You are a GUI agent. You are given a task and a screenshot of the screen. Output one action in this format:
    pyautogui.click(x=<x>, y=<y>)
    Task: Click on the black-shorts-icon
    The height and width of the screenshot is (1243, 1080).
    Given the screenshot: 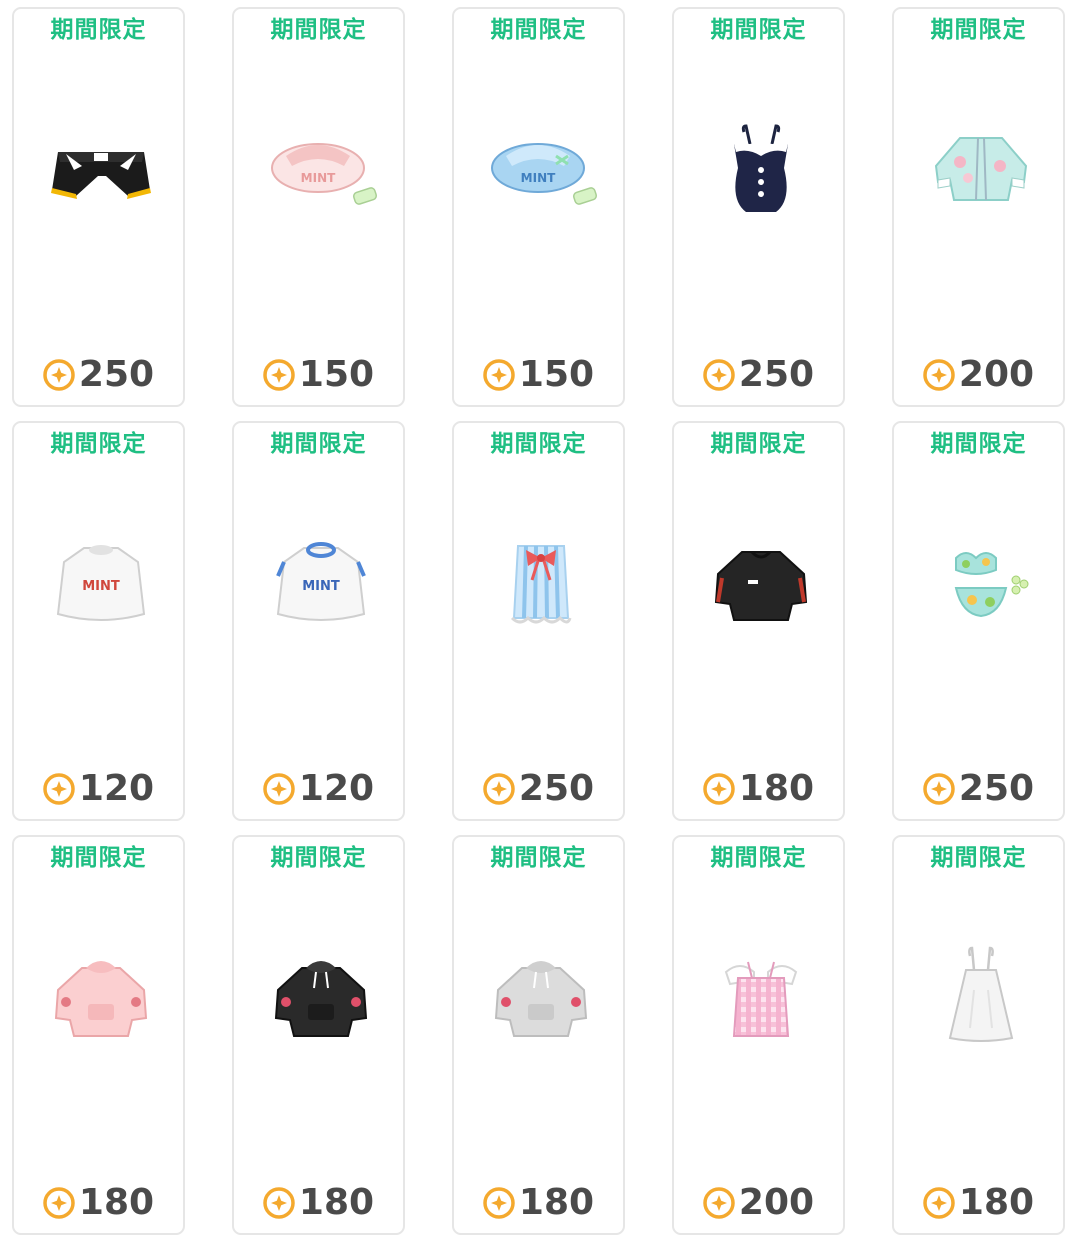 What is the action you would take?
    pyautogui.click(x=101, y=175)
    